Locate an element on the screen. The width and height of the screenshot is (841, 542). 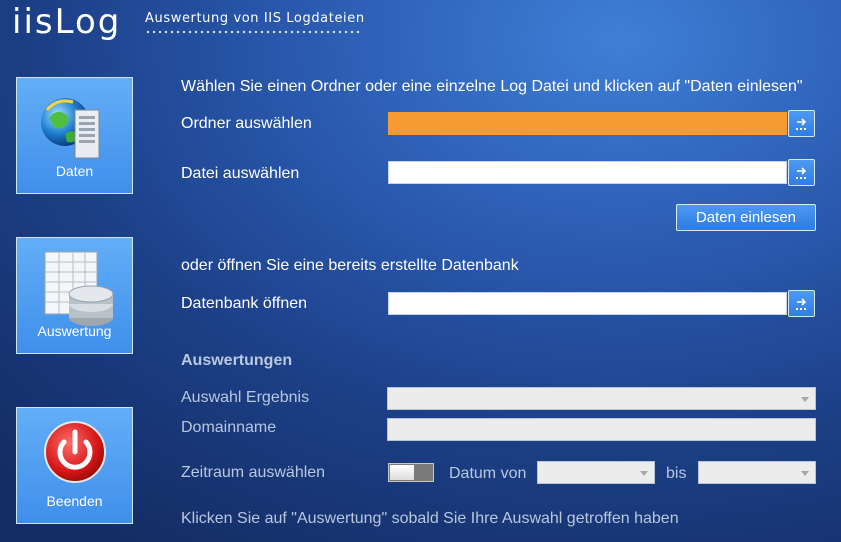
globe-server-icon is located at coordinates (70, 128).